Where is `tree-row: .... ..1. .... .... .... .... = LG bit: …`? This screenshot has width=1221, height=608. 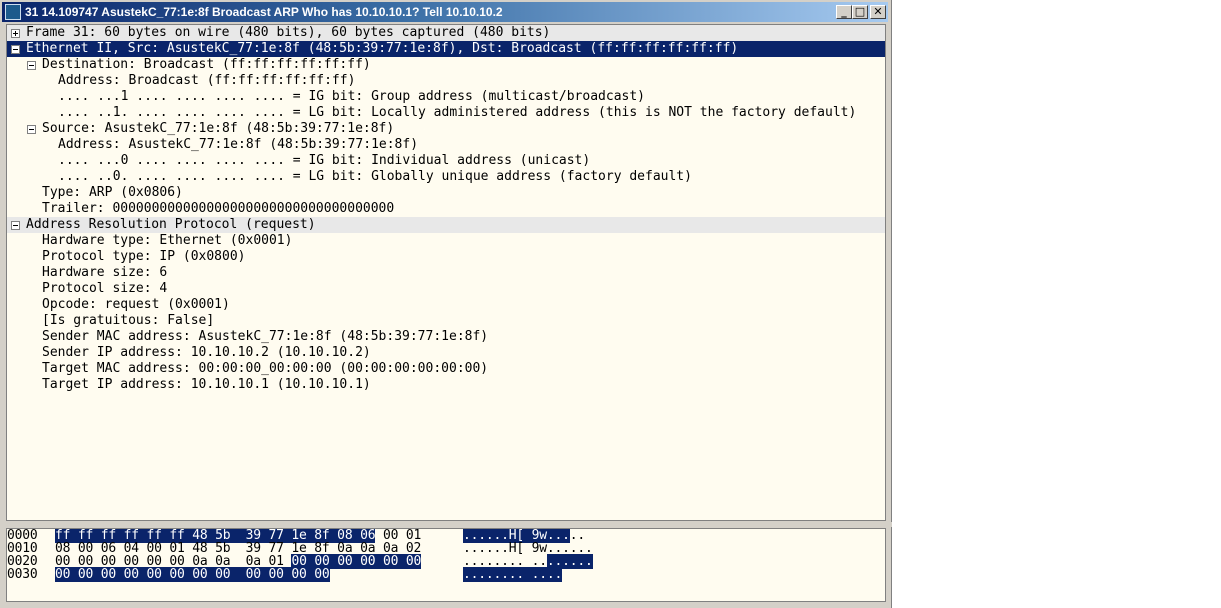
tree-row: .... ..1. .... .... .... .... = LG bit: … is located at coordinates (446, 113).